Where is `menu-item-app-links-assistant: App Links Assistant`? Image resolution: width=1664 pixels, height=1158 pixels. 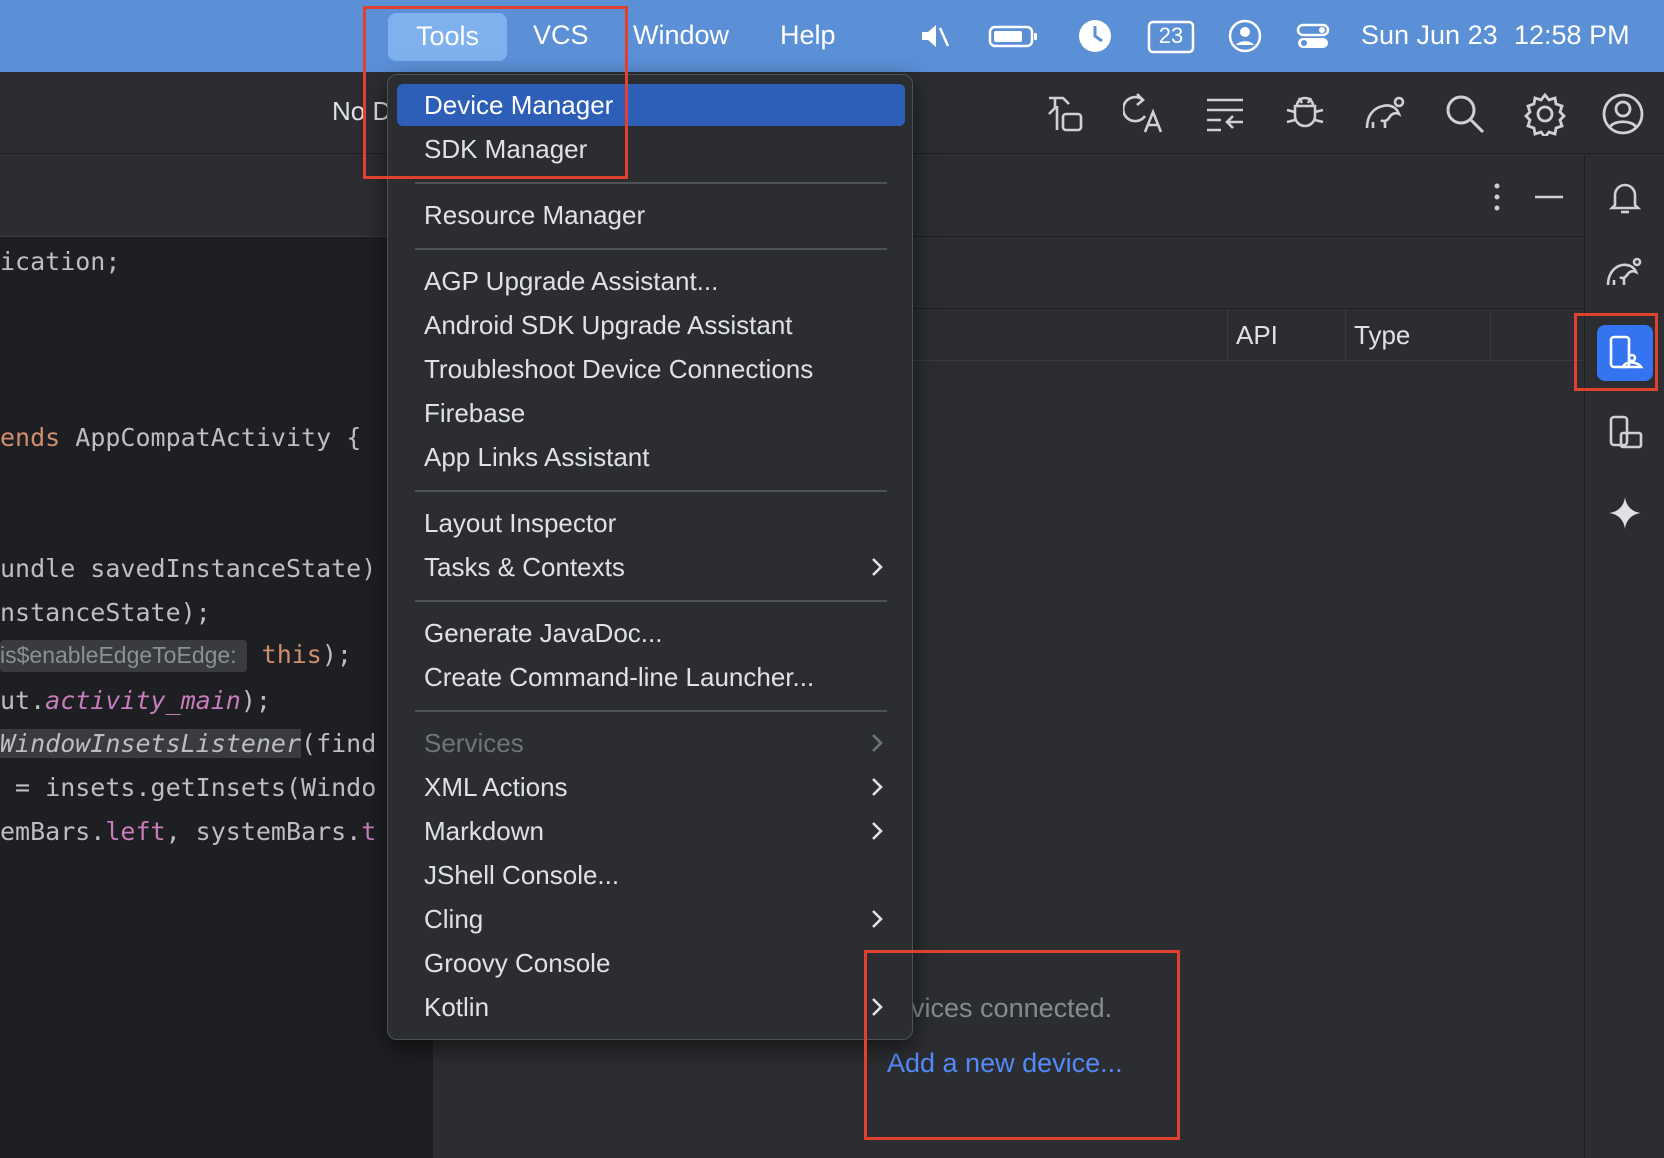 menu-item-app-links-assistant: App Links Assistant is located at coordinates (651, 457).